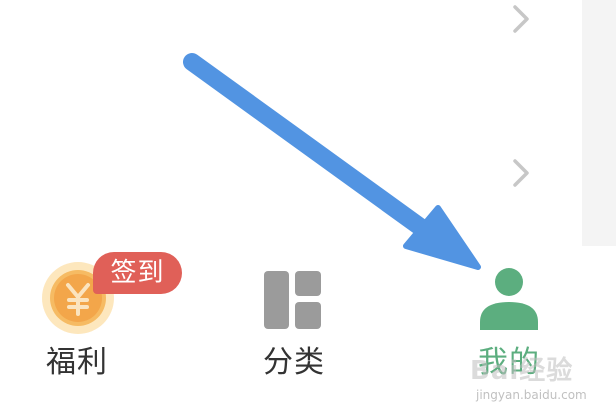 The height and width of the screenshot is (412, 616). I want to click on side-panel-strip, so click(599, 123).